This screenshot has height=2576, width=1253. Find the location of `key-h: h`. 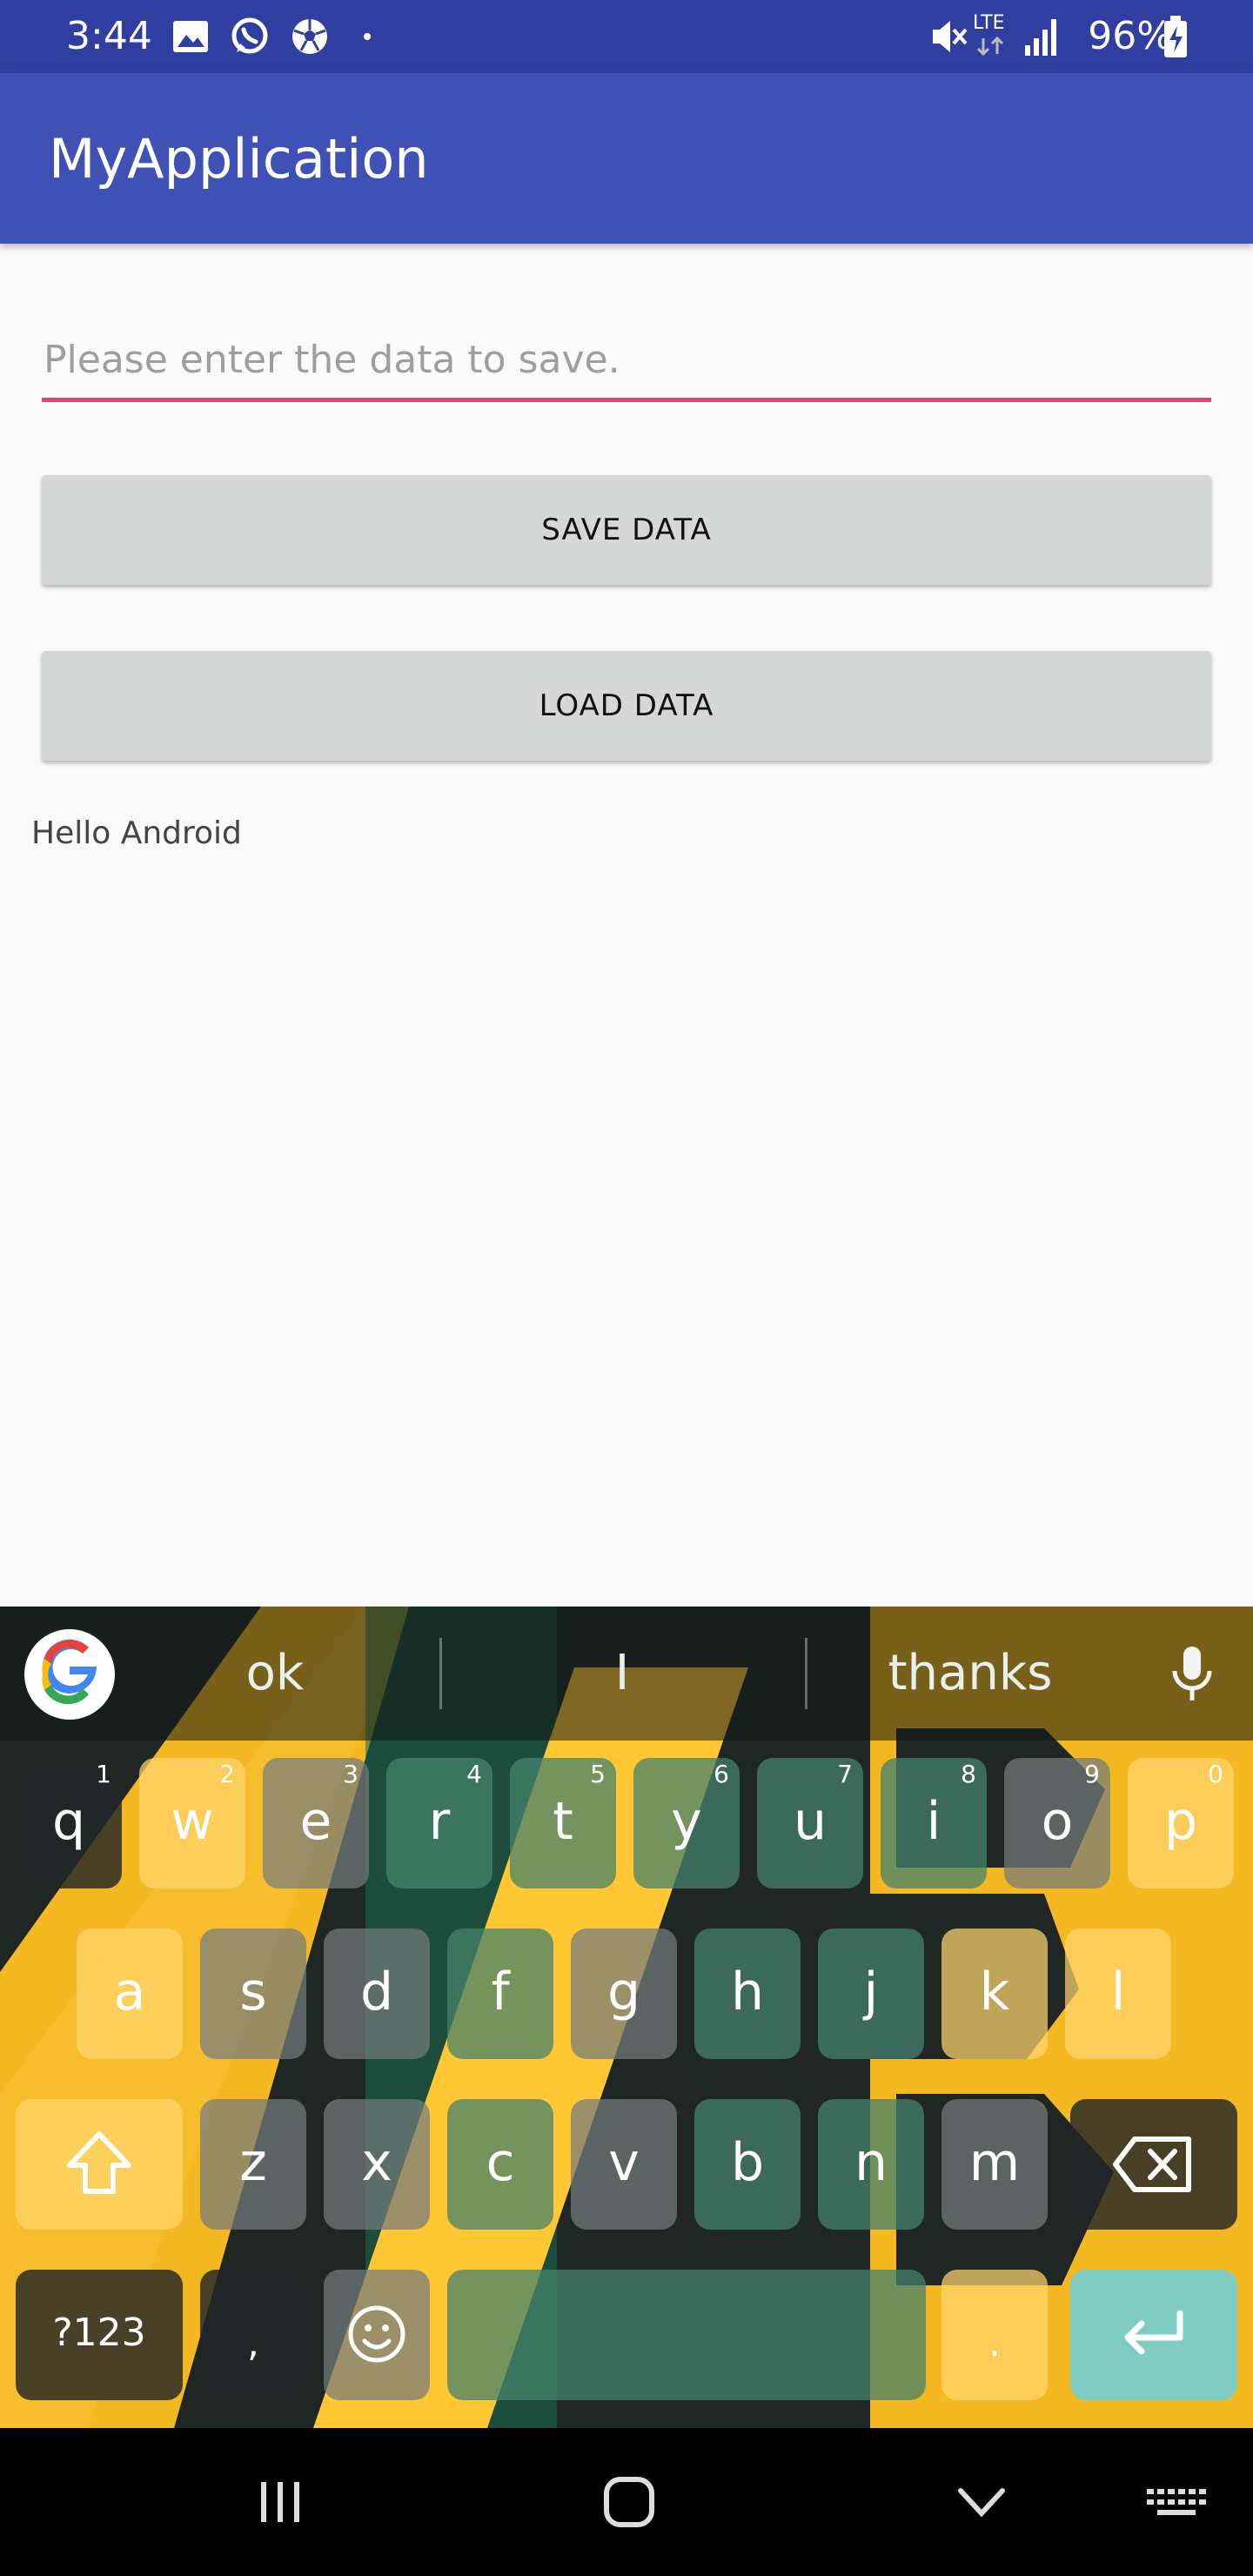

key-h: h is located at coordinates (747, 1994).